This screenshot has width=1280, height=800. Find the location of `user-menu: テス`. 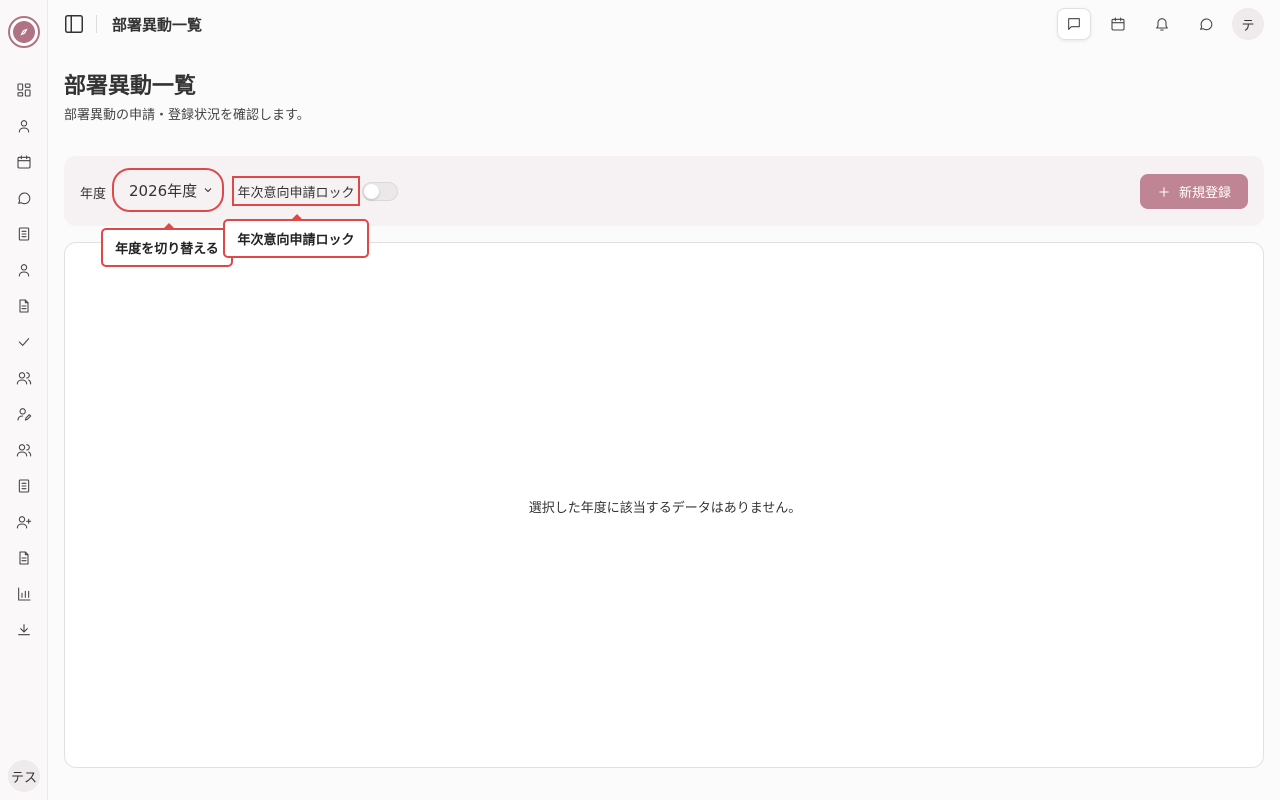

user-menu: テス is located at coordinates (24, 776).